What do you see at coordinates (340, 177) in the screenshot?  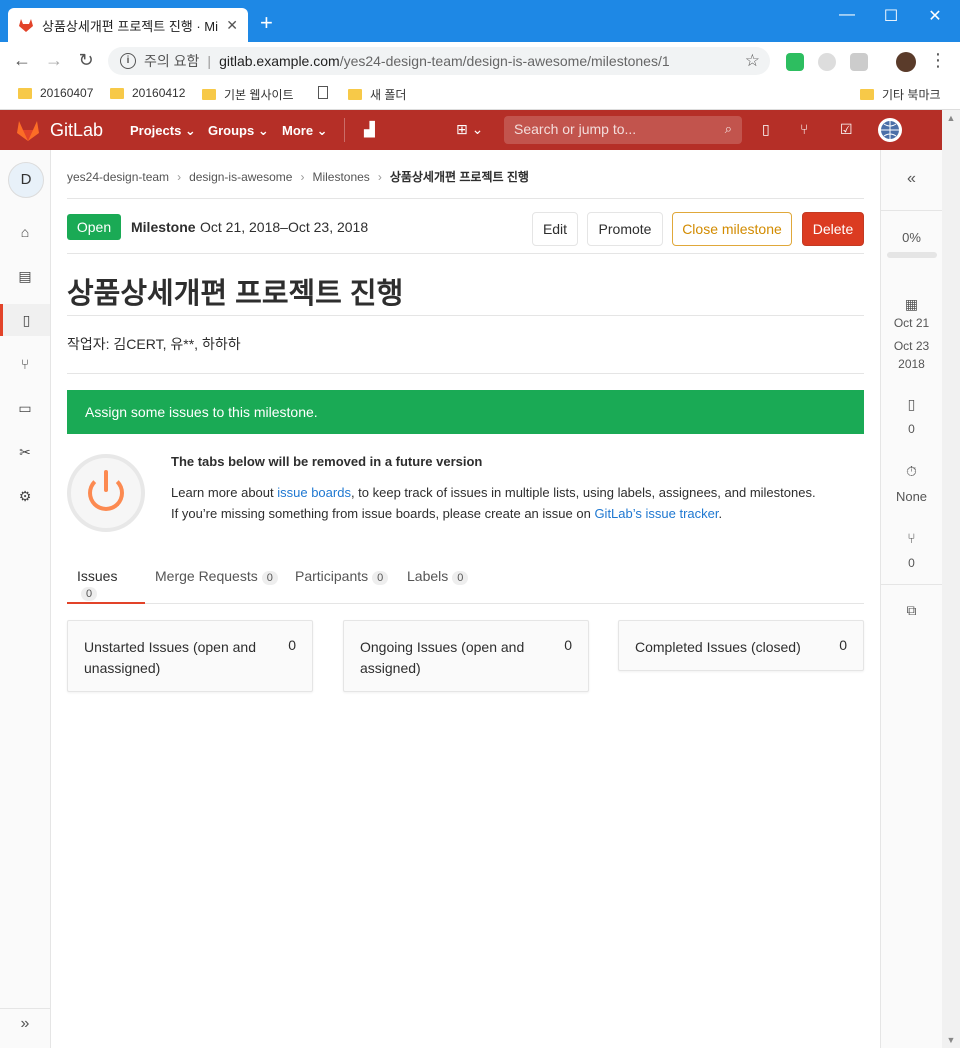 I see `breadcrumb-milestones: Milestones` at bounding box center [340, 177].